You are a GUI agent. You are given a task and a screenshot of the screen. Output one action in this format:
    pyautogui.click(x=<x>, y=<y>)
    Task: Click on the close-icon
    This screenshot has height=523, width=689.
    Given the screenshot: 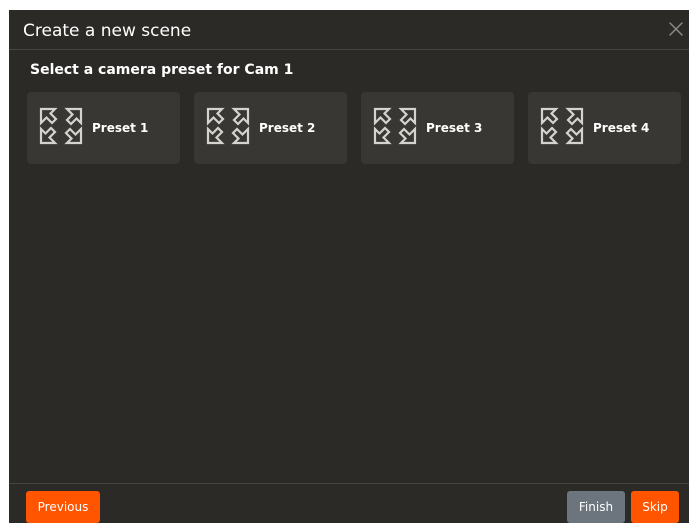 What is the action you would take?
    pyautogui.click(x=676, y=29)
    